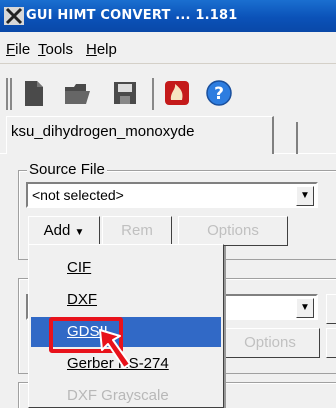 The width and height of the screenshot is (336, 408). What do you see at coordinates (305, 196) in the screenshot?
I see `chevron-down-icon: ▼` at bounding box center [305, 196].